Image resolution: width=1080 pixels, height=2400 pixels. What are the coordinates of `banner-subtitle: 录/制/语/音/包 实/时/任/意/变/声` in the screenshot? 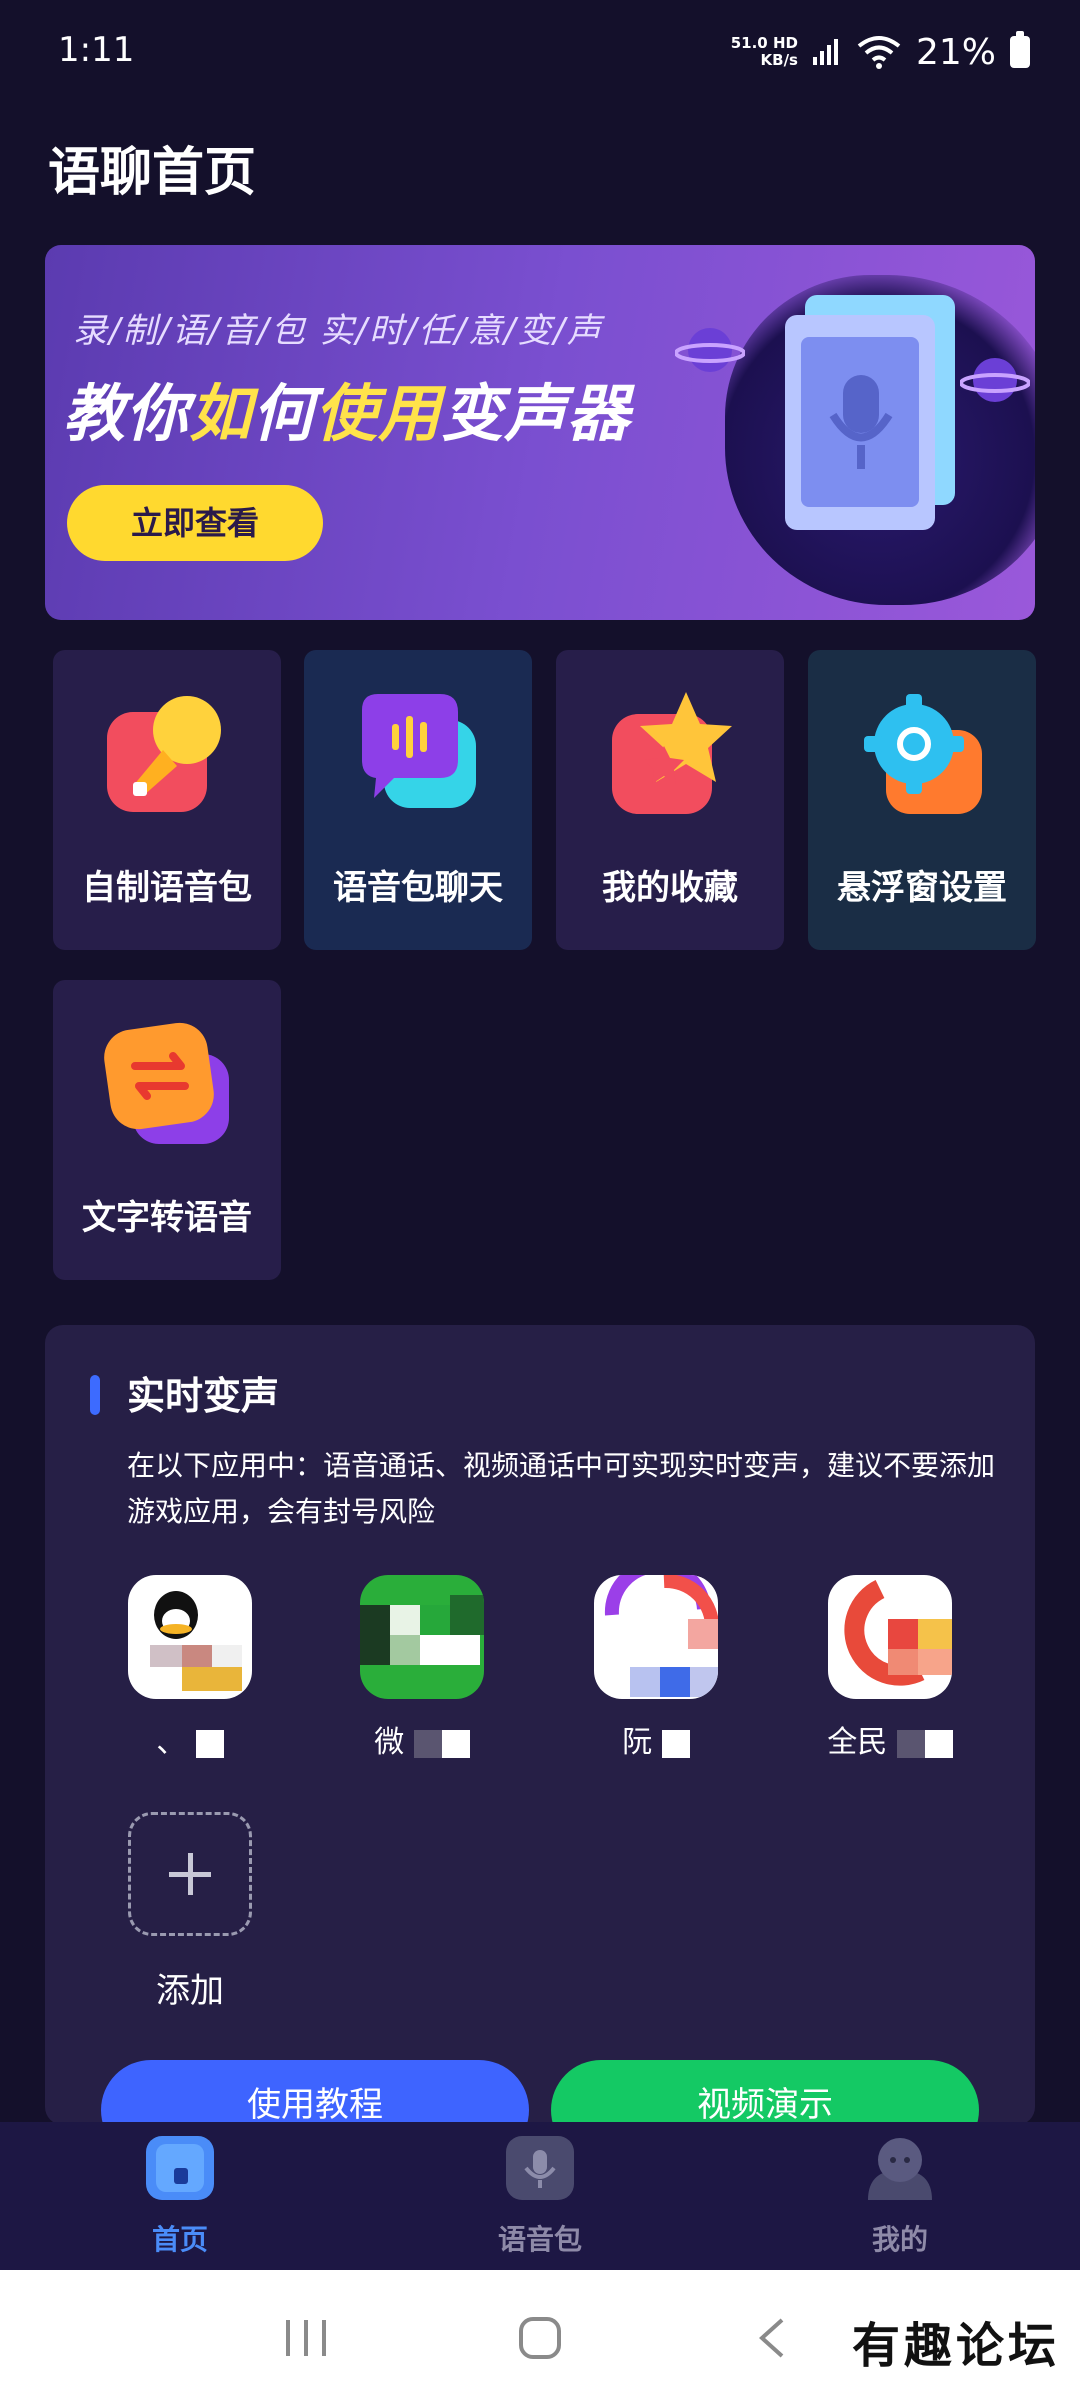 It's located at (338, 331).